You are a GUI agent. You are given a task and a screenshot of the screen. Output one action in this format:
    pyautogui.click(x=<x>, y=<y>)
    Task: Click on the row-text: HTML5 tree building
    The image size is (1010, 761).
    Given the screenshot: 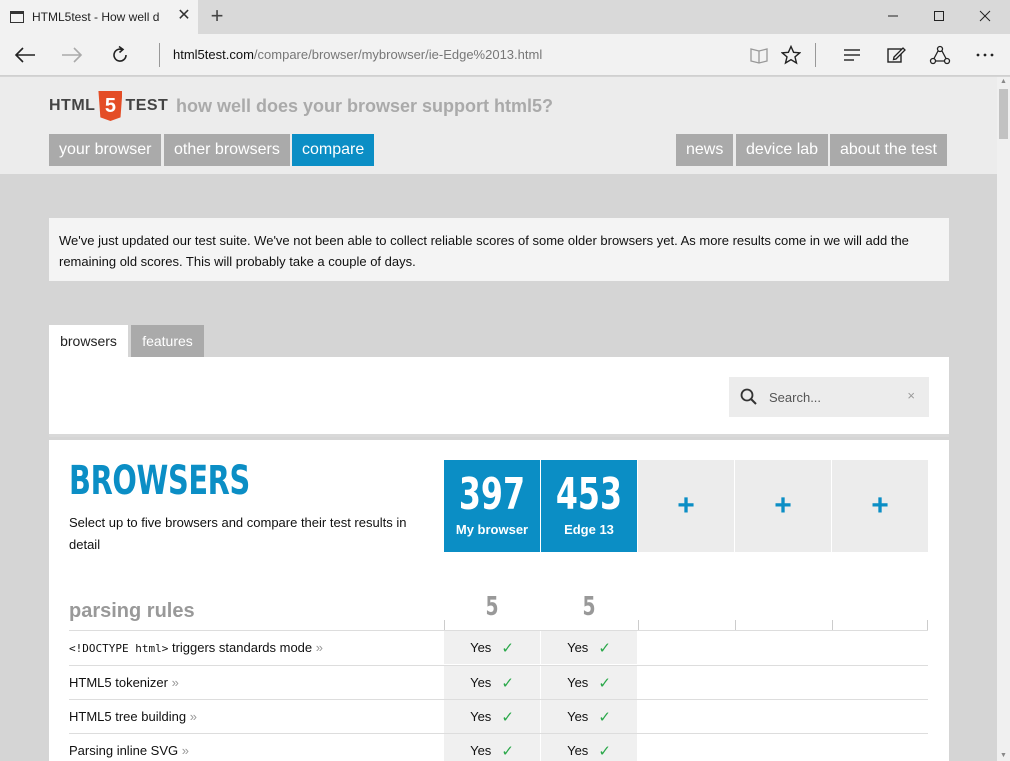 What is the action you would take?
    pyautogui.click(x=128, y=716)
    